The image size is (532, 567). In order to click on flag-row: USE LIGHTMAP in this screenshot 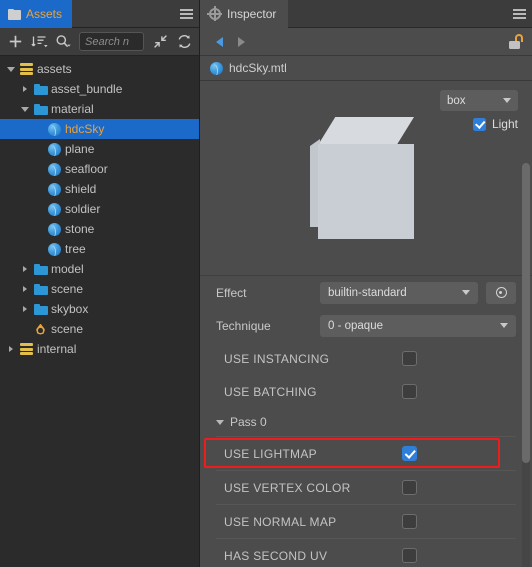, I will do `click(366, 453)`.